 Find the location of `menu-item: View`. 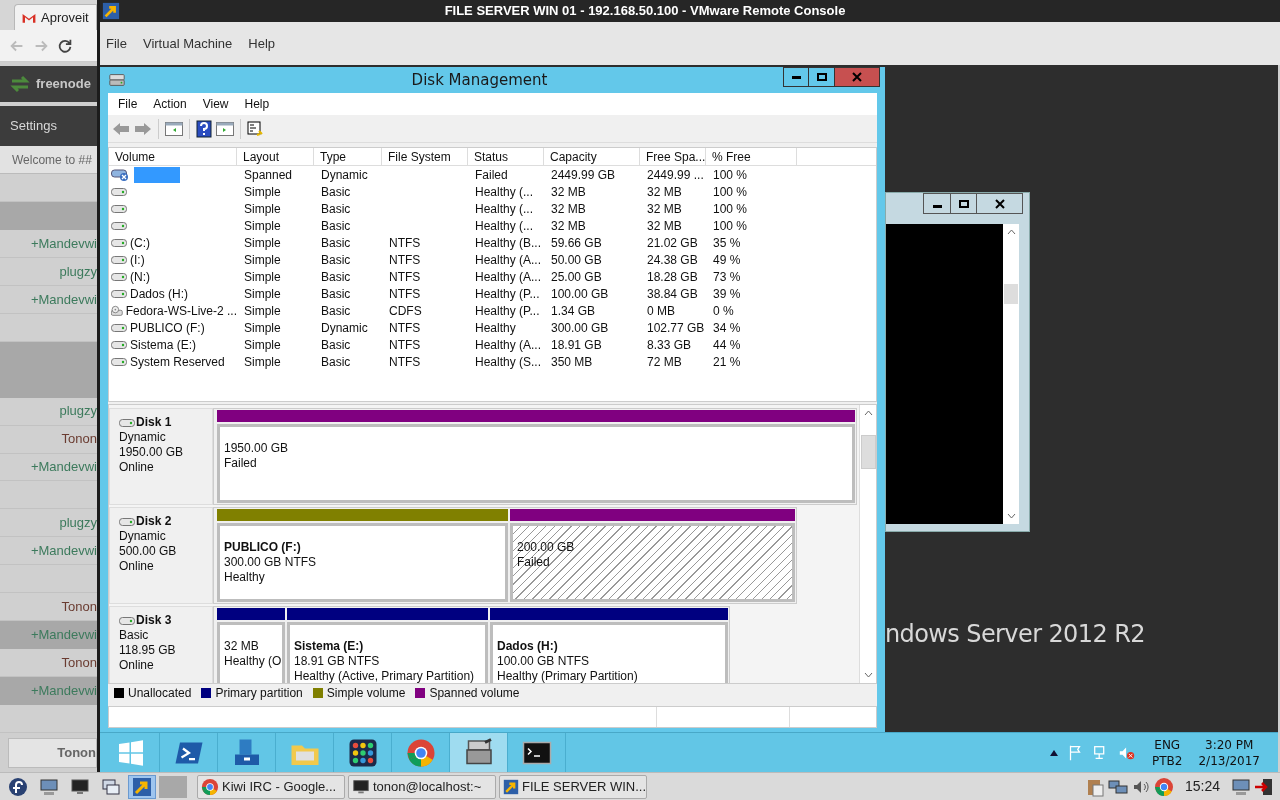

menu-item: View is located at coordinates (215, 104).